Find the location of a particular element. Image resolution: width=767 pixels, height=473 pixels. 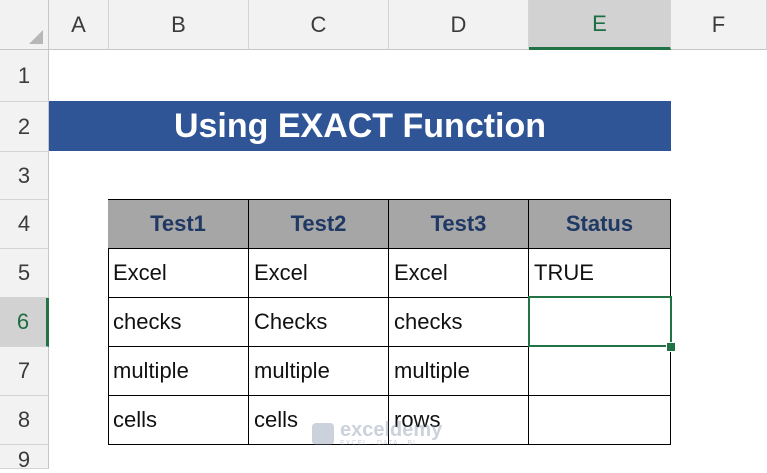

cell-c5: Excel is located at coordinates (319, 273).